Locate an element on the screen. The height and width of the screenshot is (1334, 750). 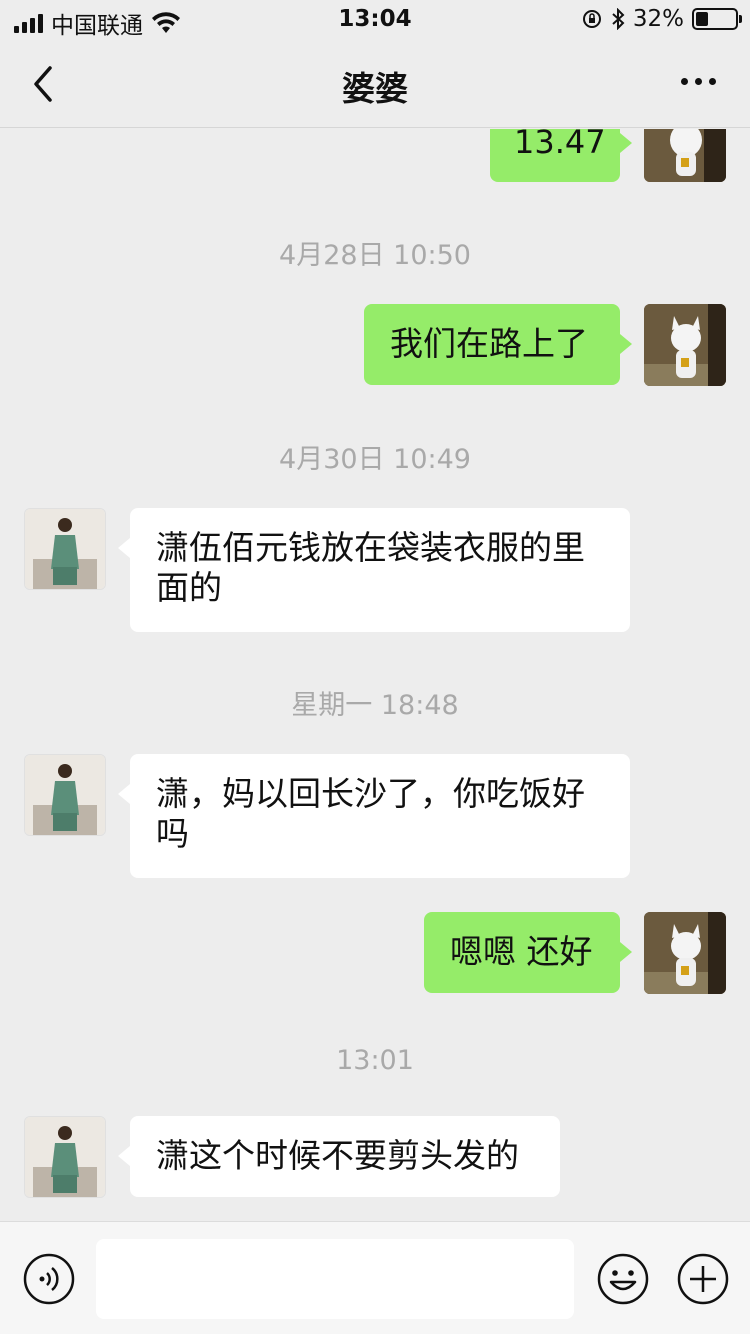
message-timestamp: 4月28日 10:50 is located at coordinates (375, 255).